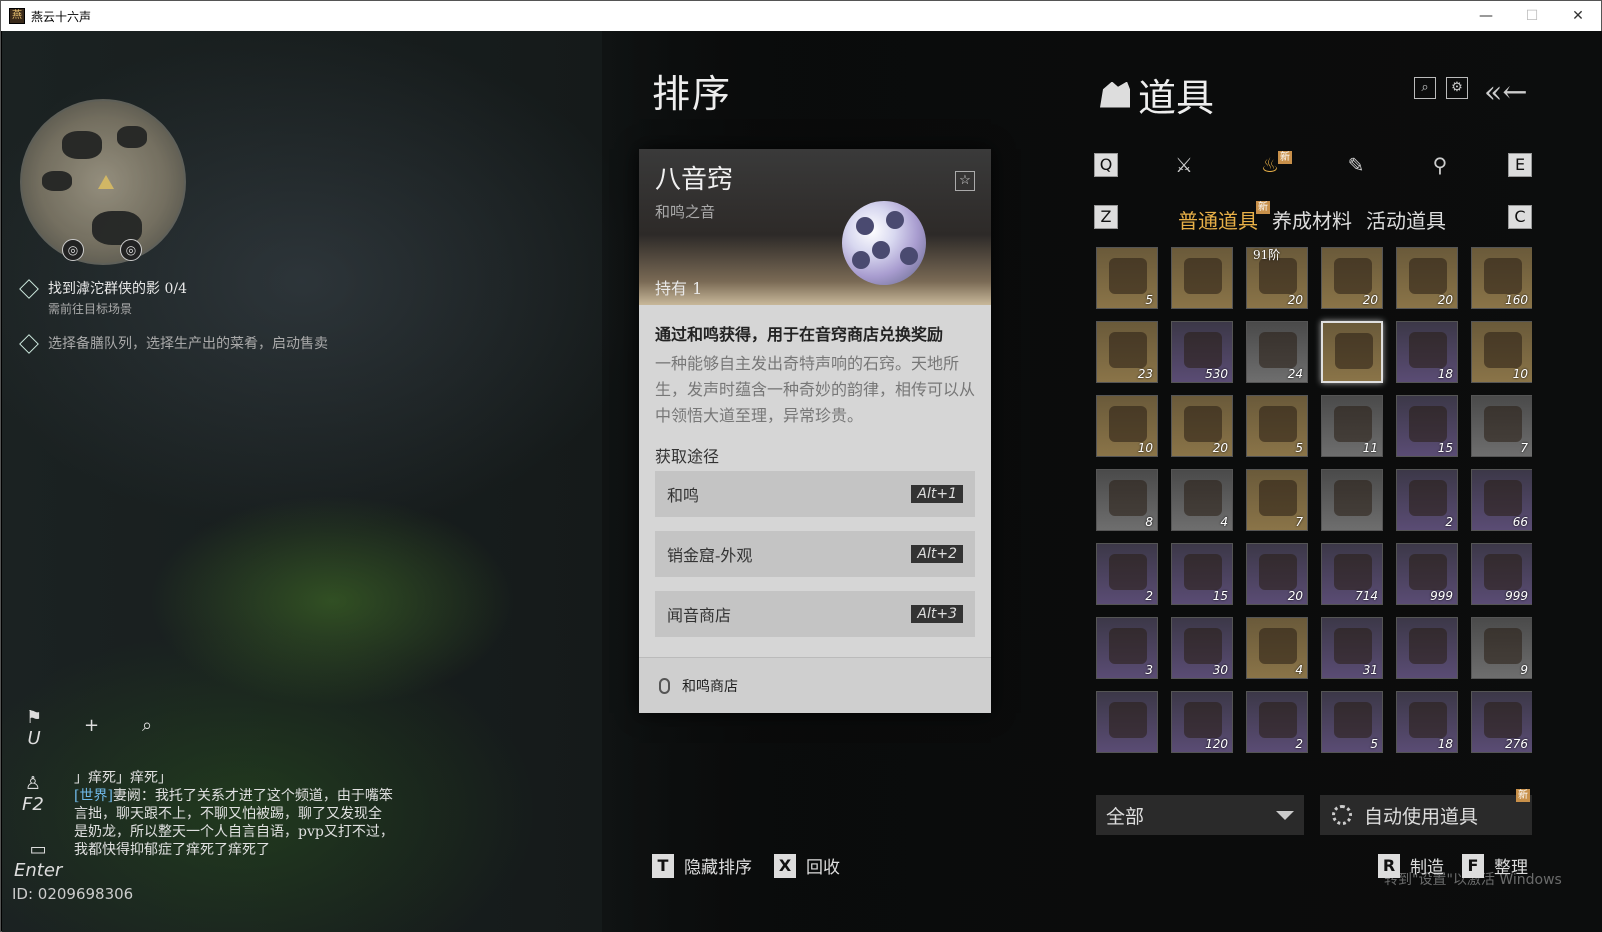 The height and width of the screenshot is (932, 1602). I want to click on chevron-down-icon, so click(1285, 815).